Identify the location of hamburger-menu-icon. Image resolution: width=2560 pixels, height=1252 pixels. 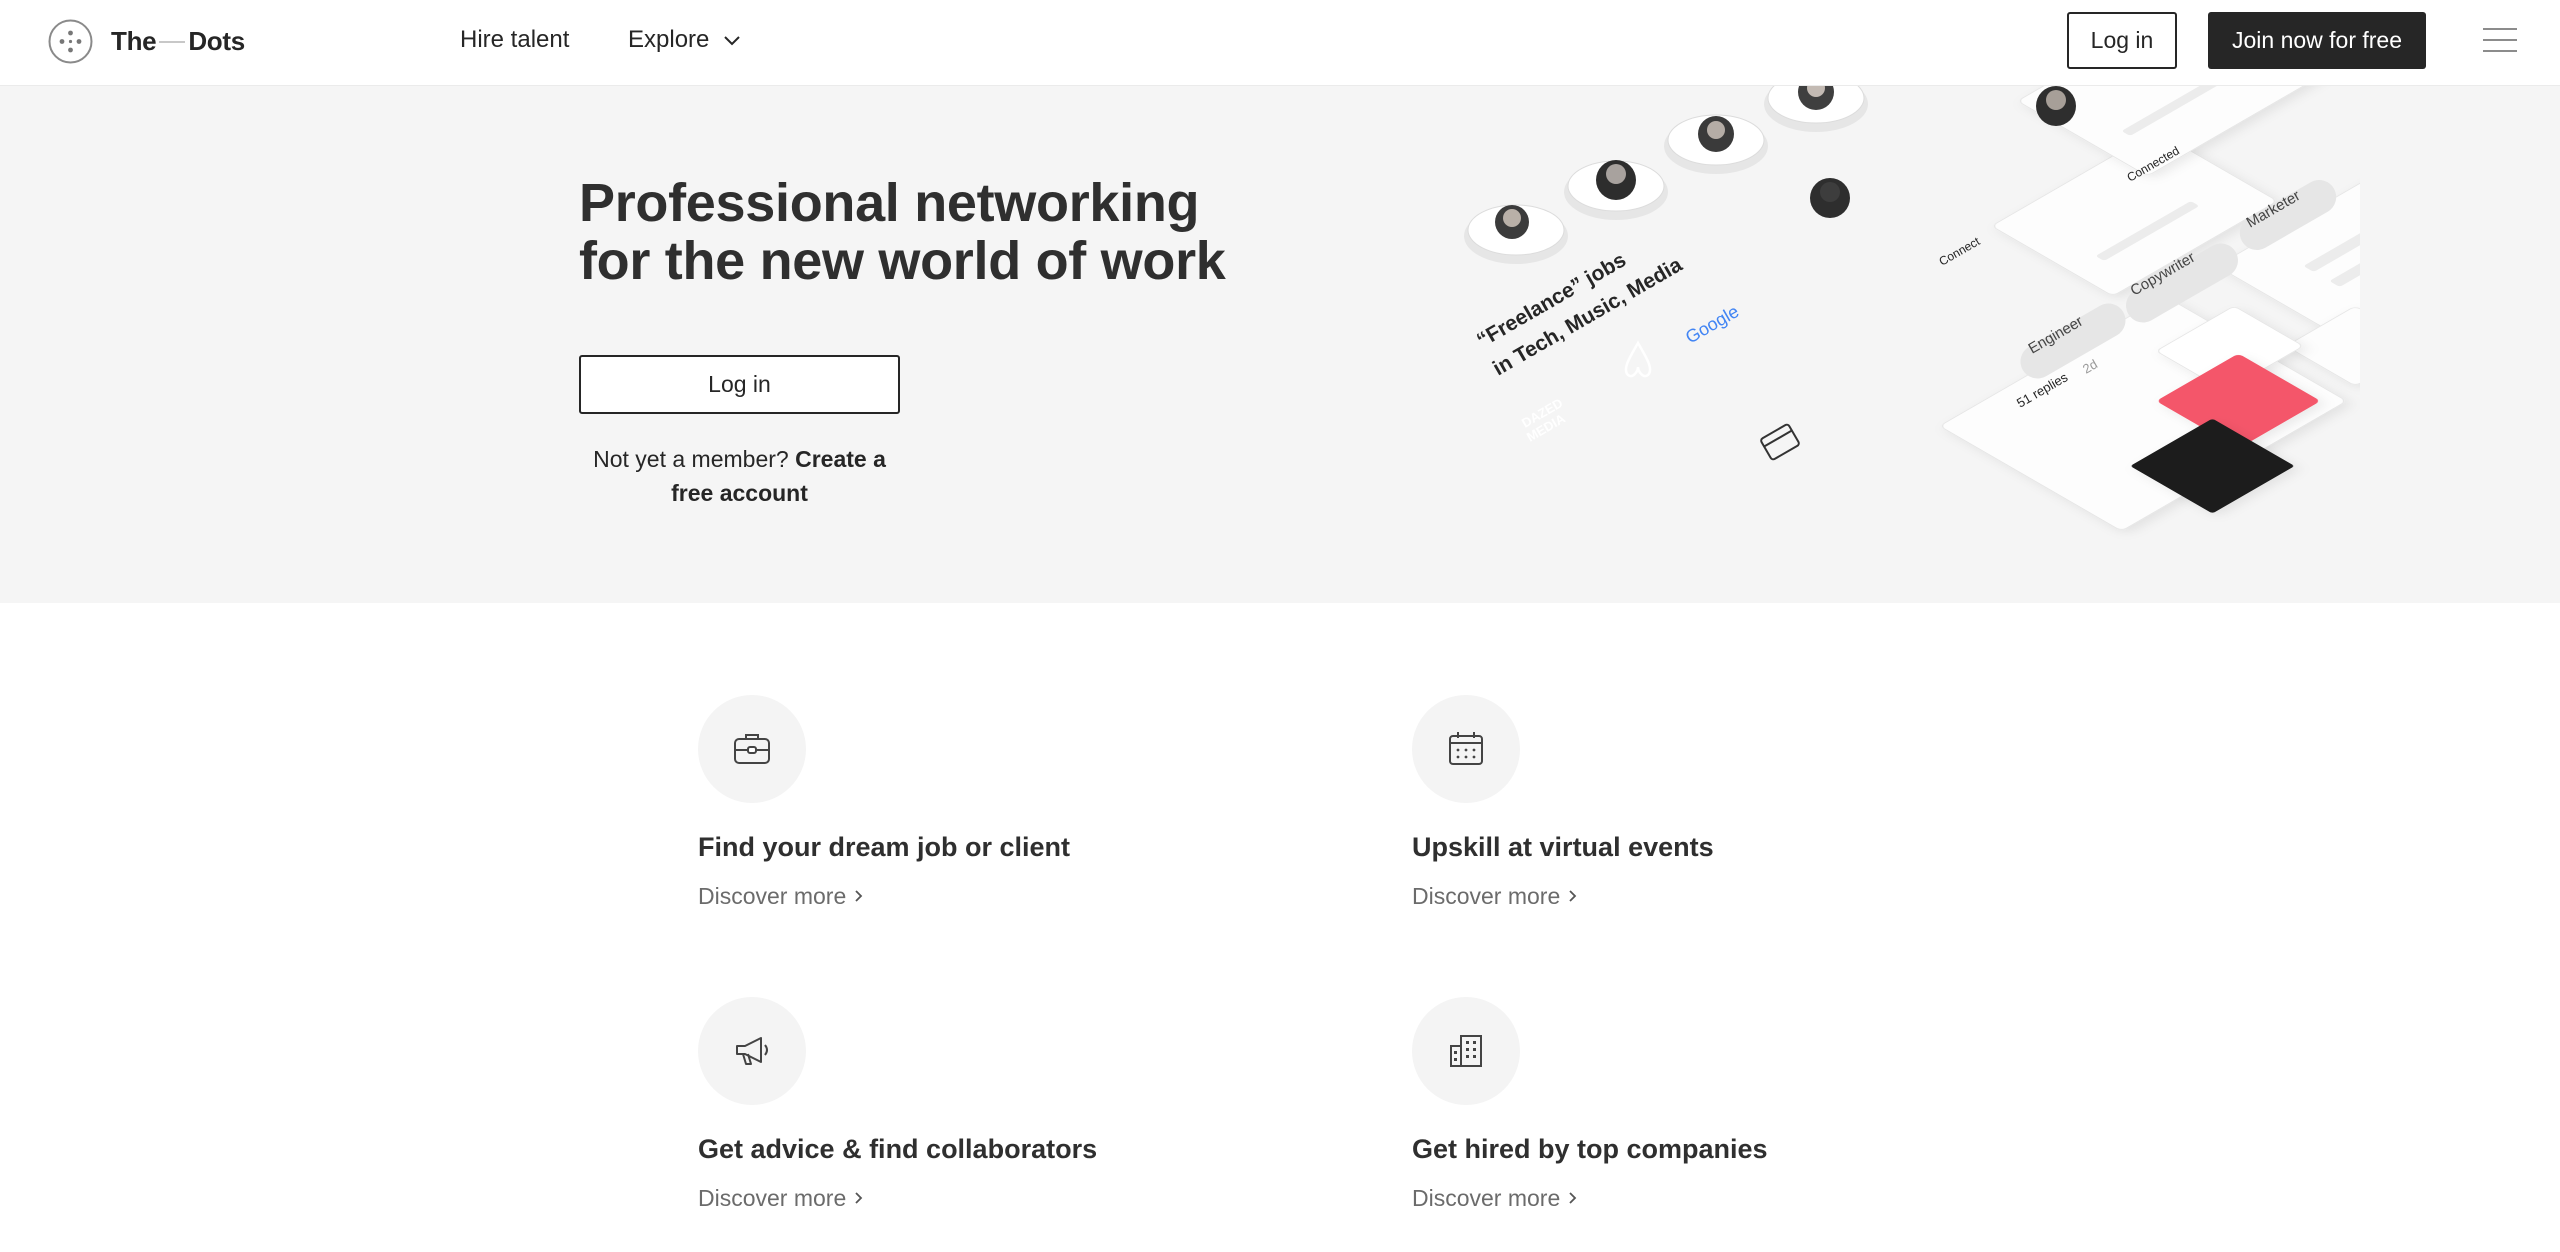
(2500, 41).